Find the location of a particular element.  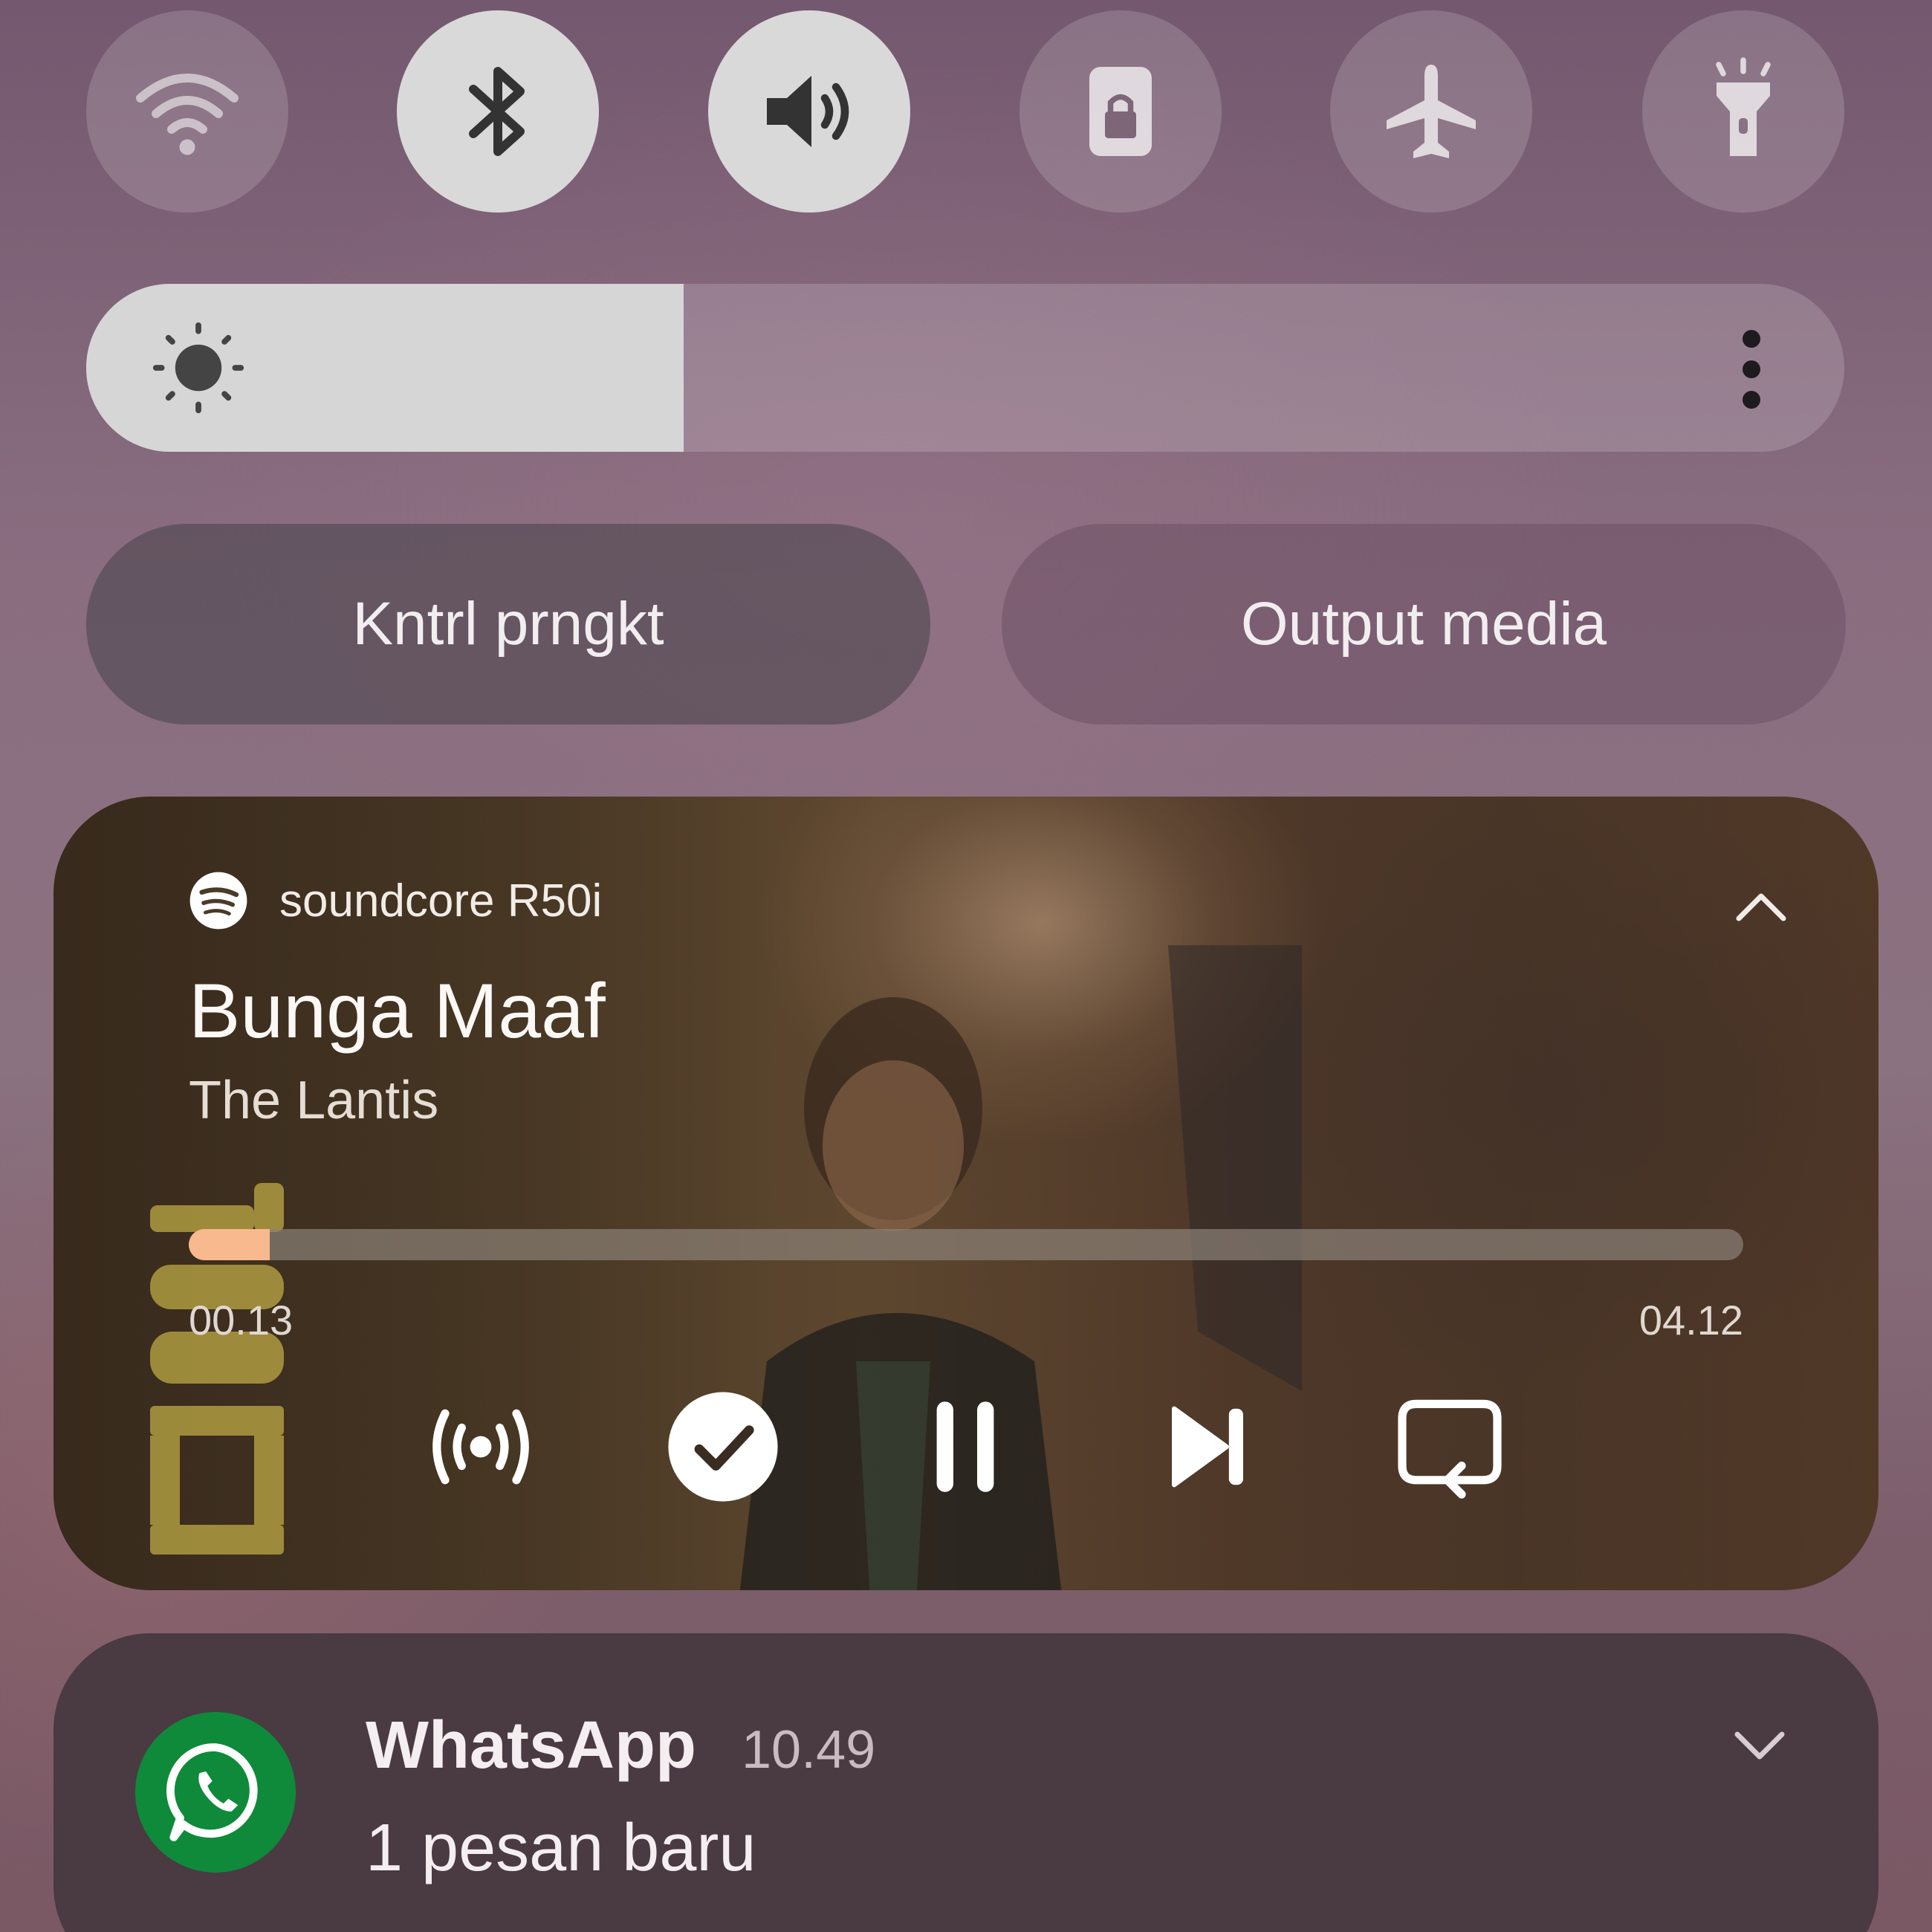

chevron-down-icon is located at coordinates (1759, 1746).